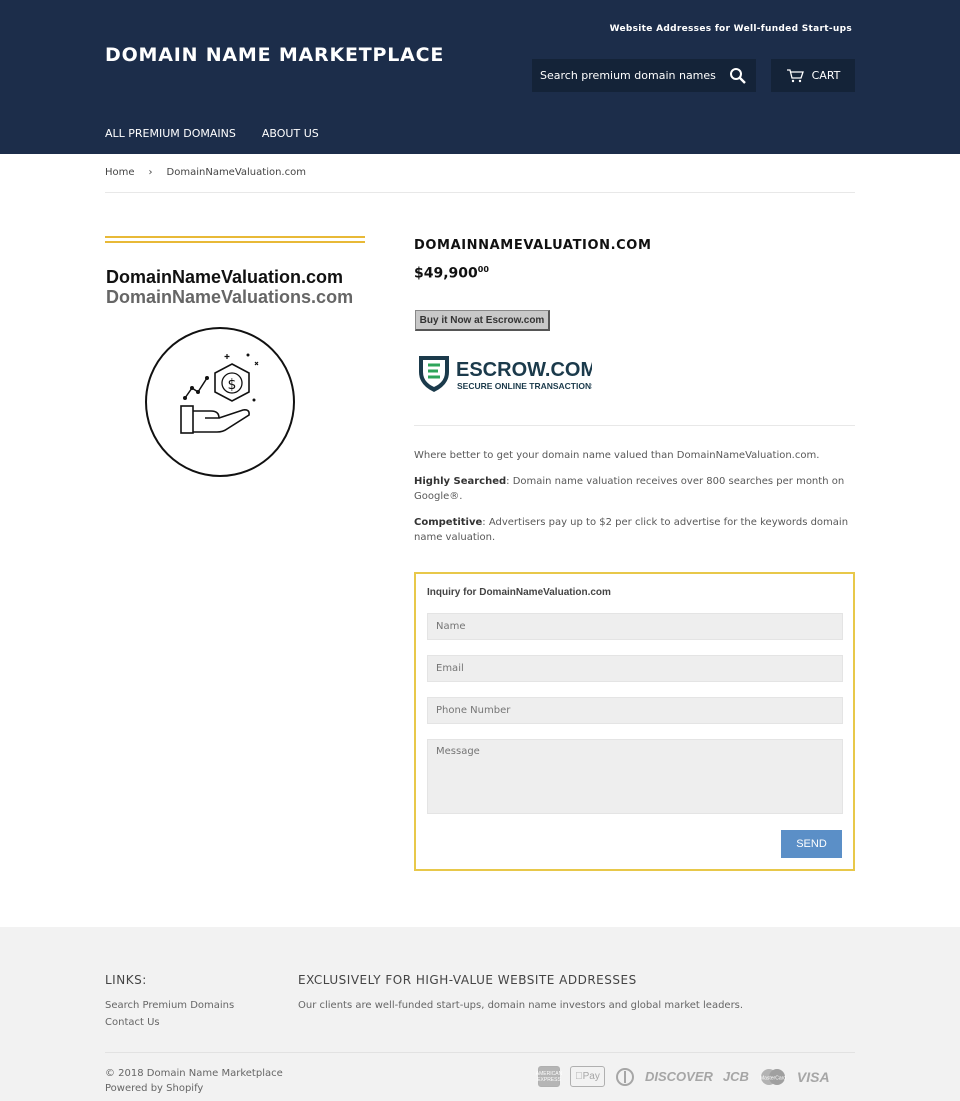  Describe the element at coordinates (679, 1076) in the screenshot. I see `discover-icon: DISCOVER` at that location.